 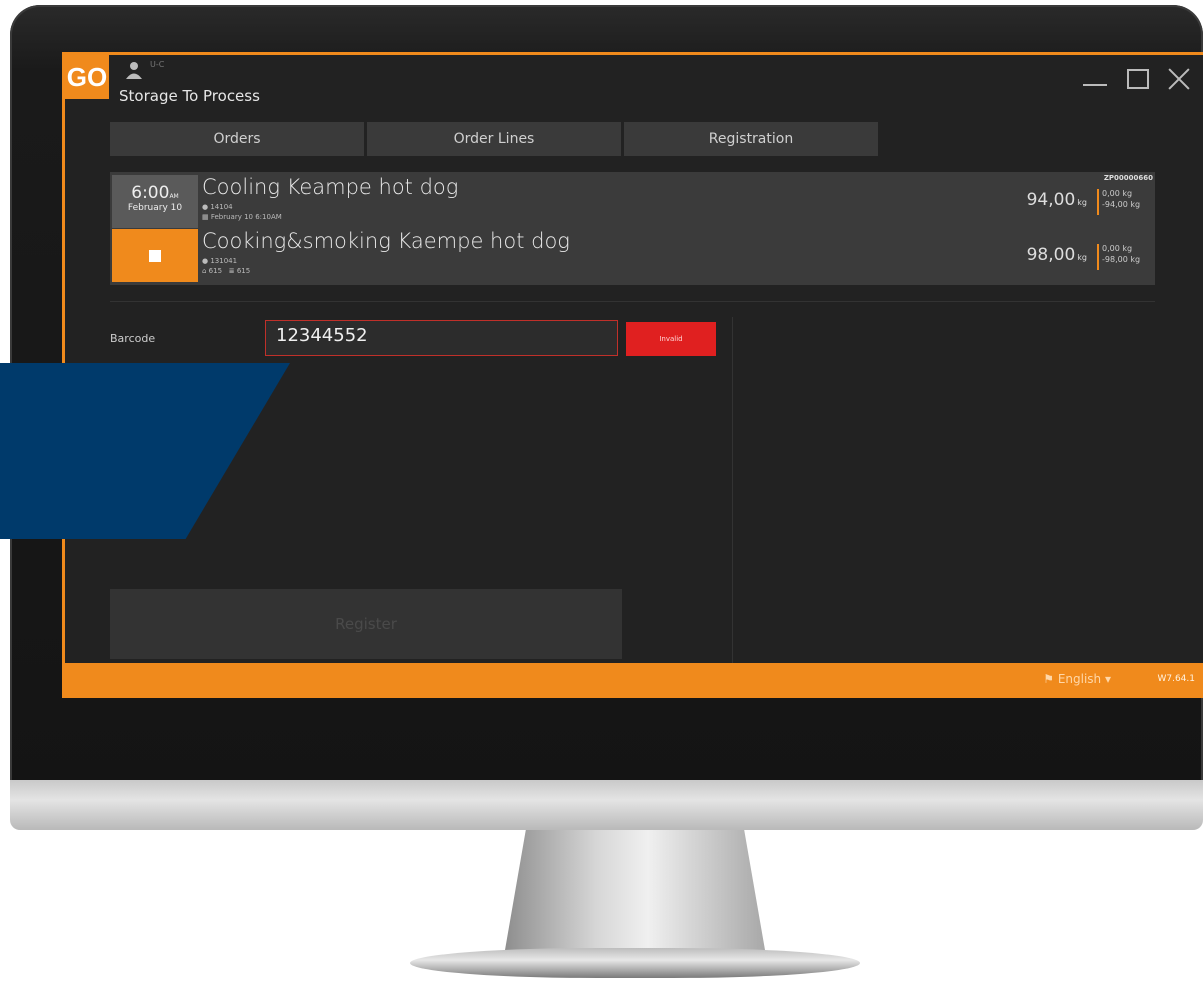 I want to click on window-controls, so click(x=1137, y=78).